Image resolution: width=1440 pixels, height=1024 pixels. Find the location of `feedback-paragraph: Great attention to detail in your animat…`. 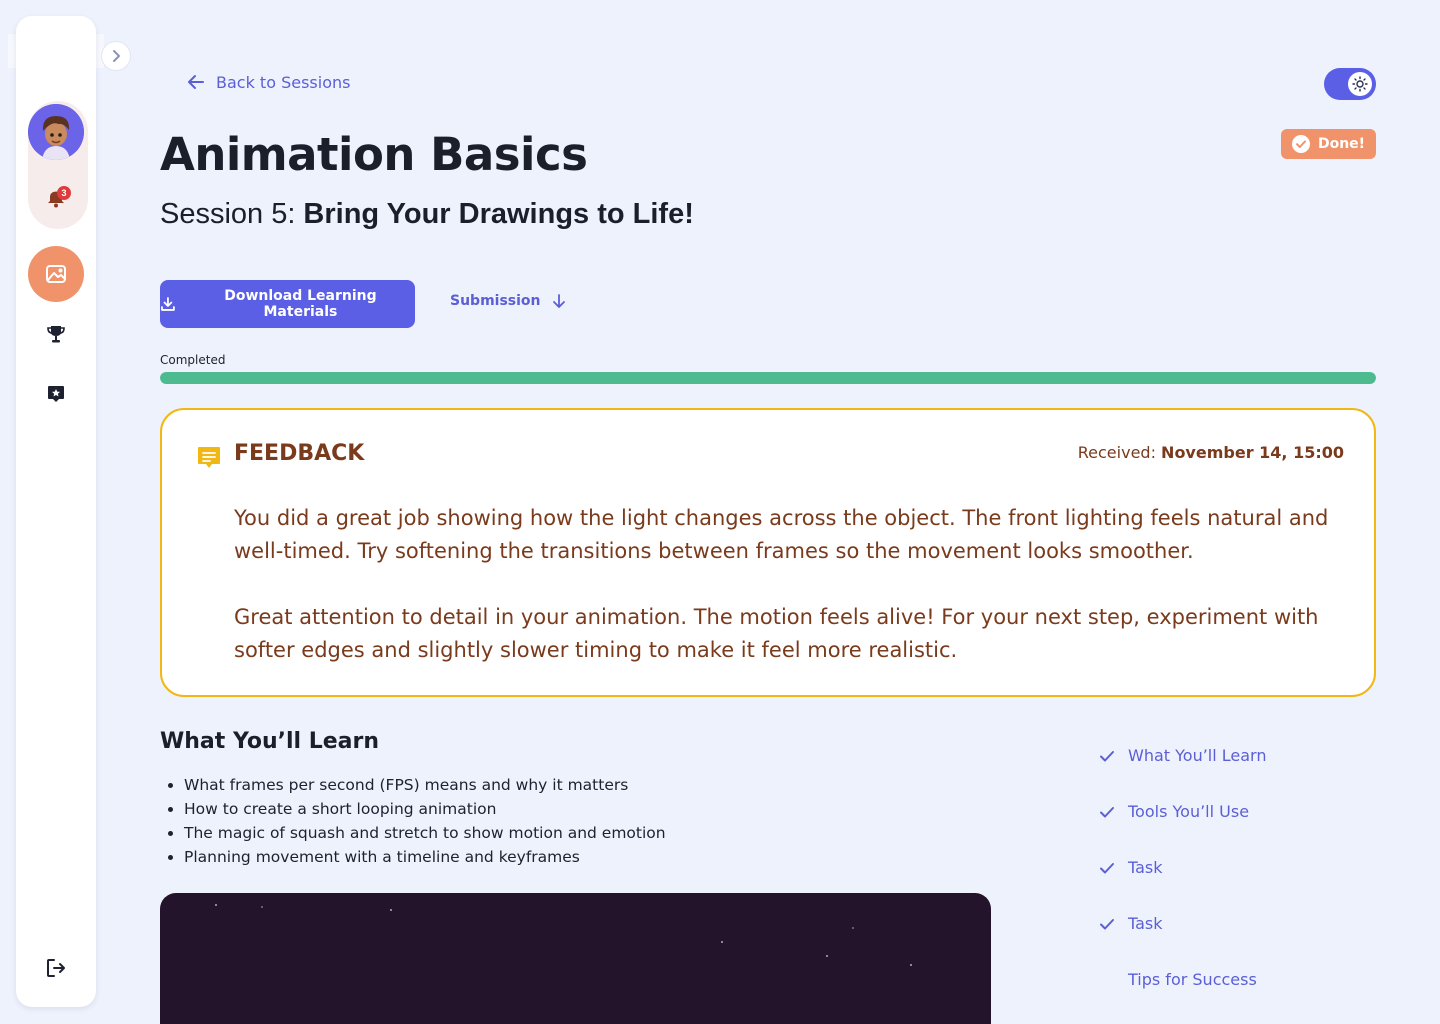

feedback-paragraph: Great attention to detail in your animat… is located at coordinates (776, 633).